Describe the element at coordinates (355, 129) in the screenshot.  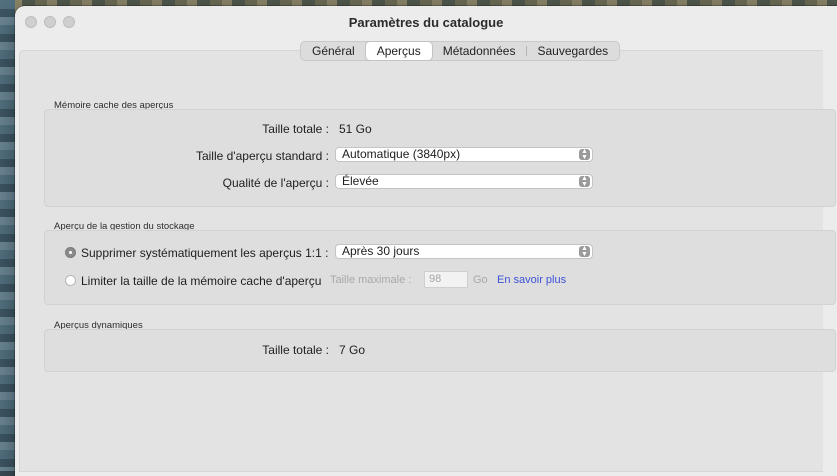
I see `cache-total-value: 51 Go` at that location.